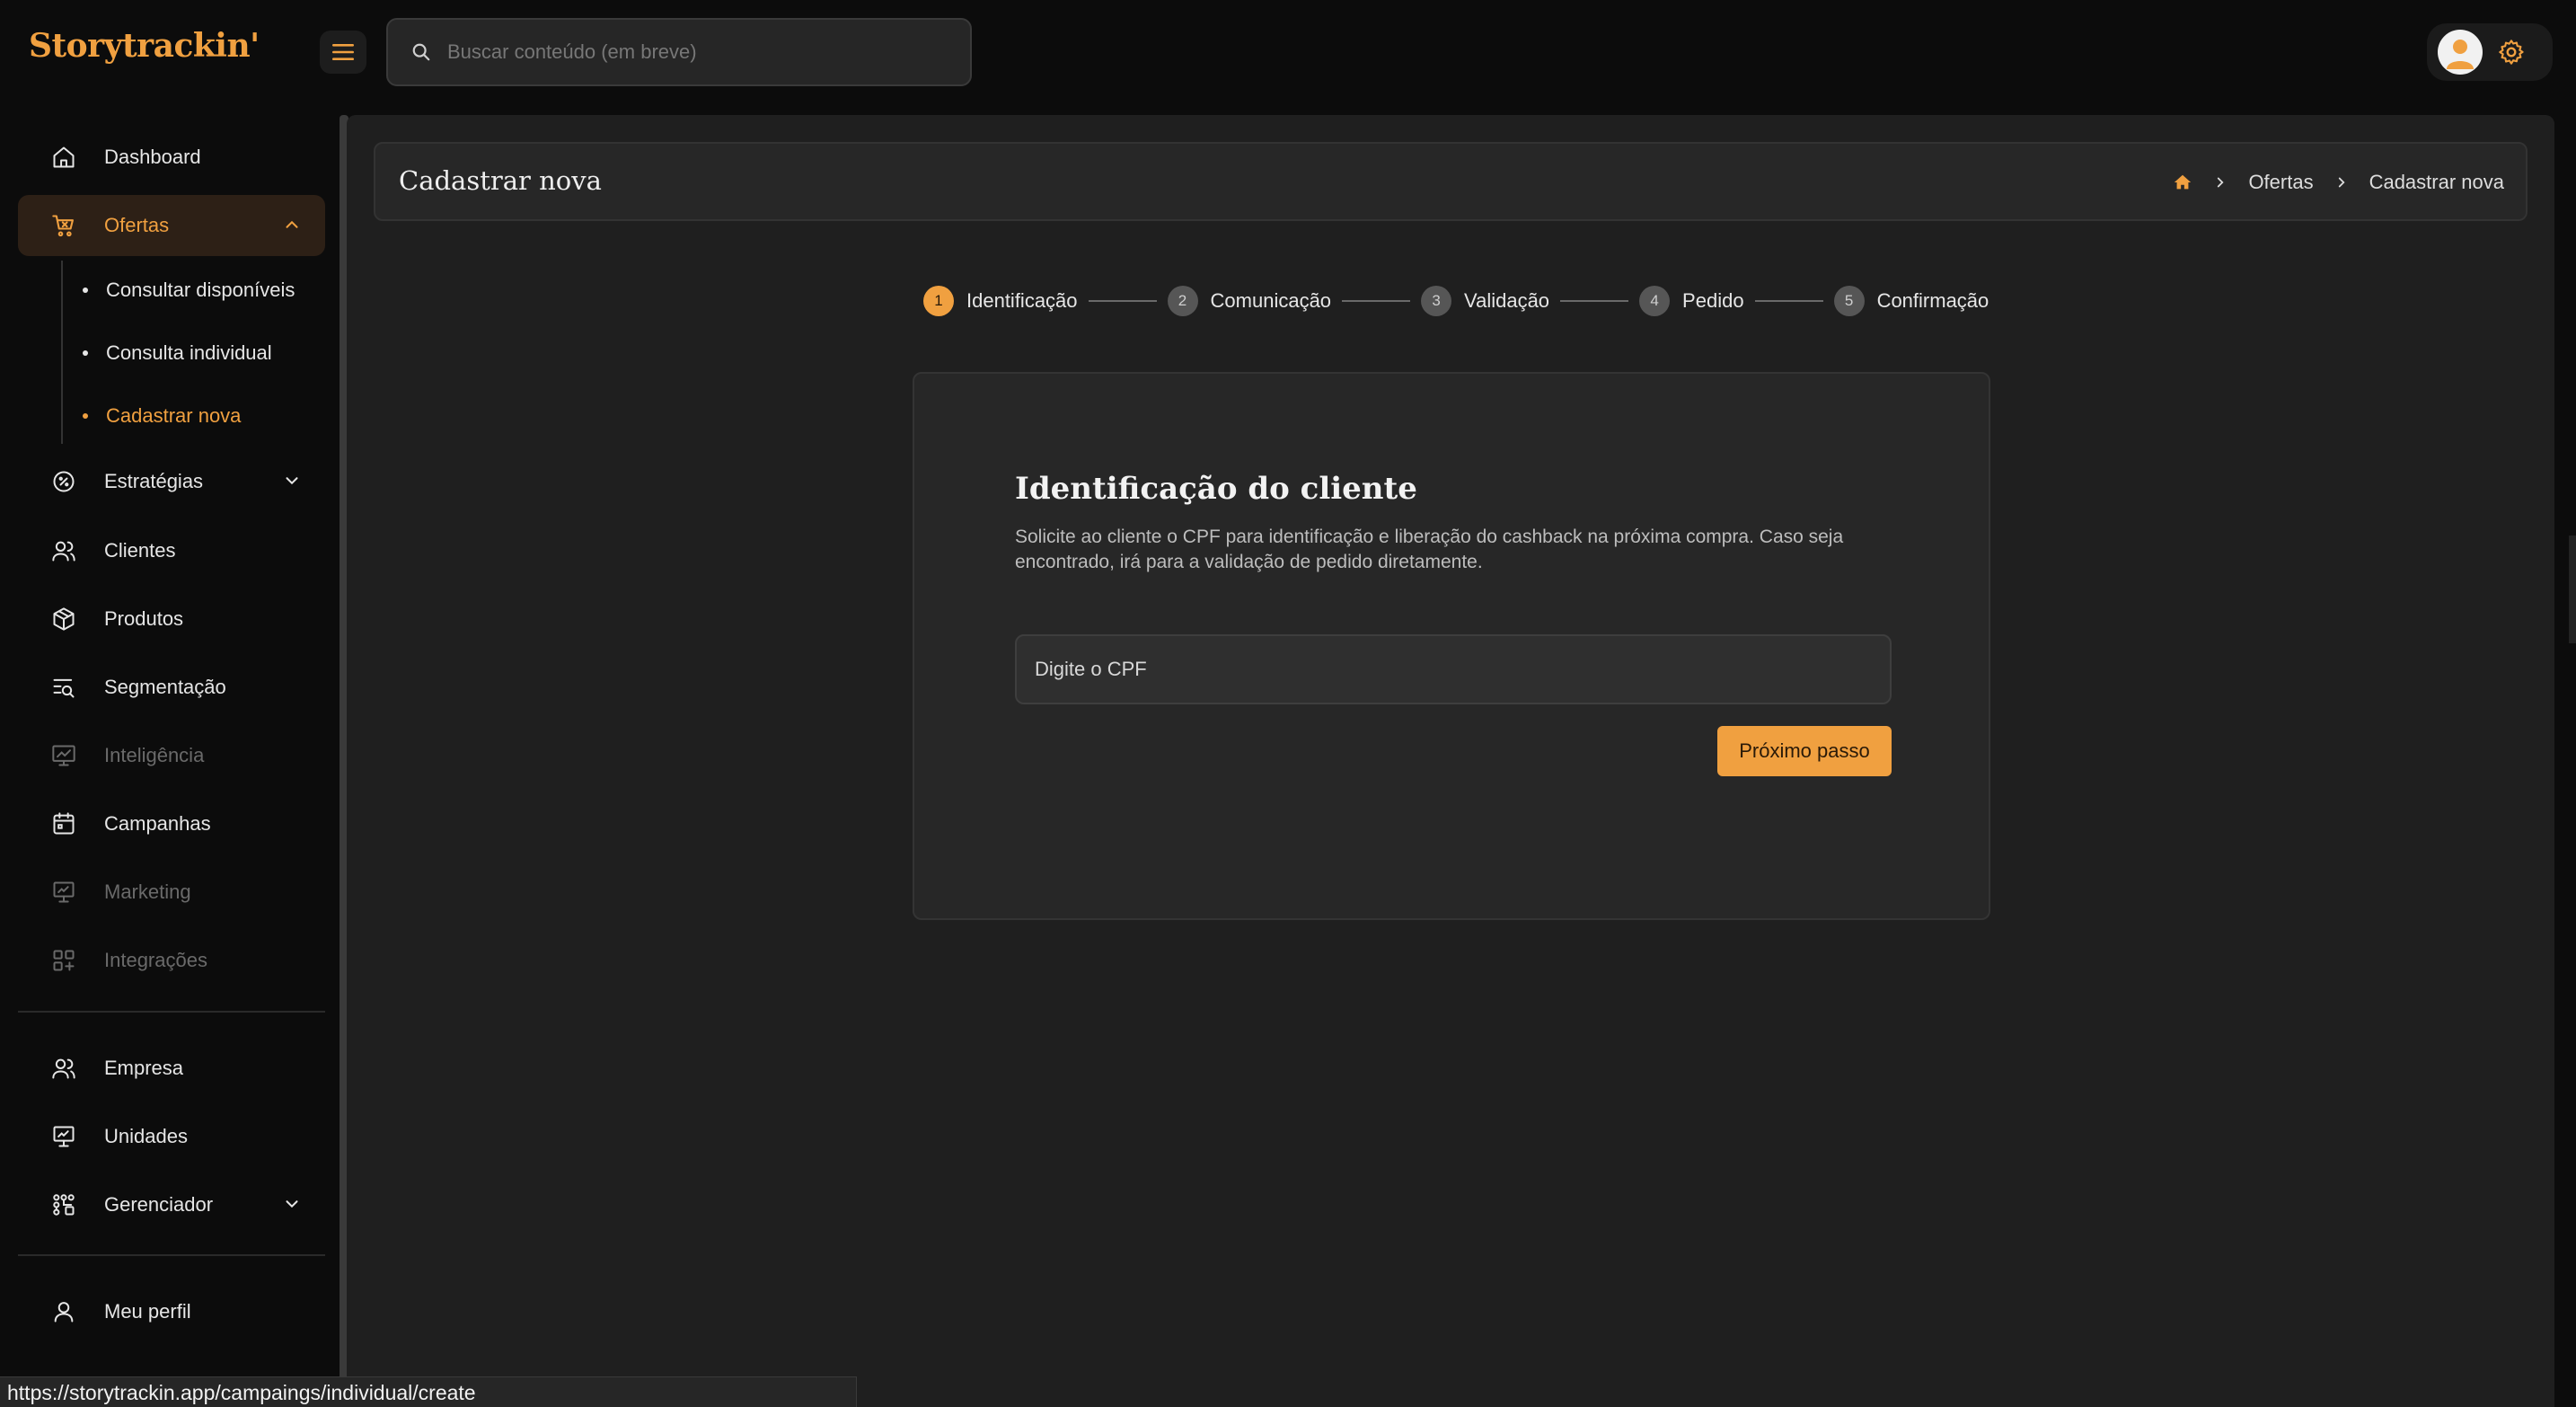 The width and height of the screenshot is (2576, 1407). What do you see at coordinates (2280, 183) in the screenshot?
I see `breadcrumb-link-ofertas: Ofertas` at bounding box center [2280, 183].